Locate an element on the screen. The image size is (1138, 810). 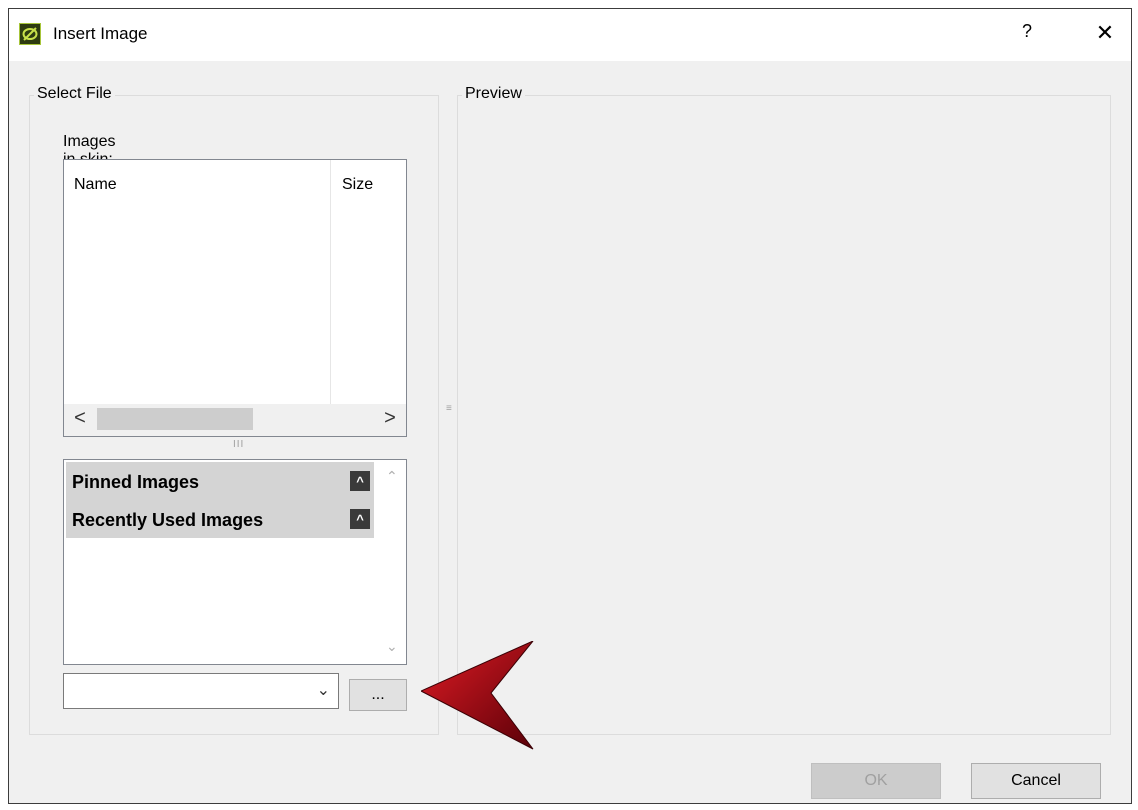
select-file-title: Select File is located at coordinates (74, 94).